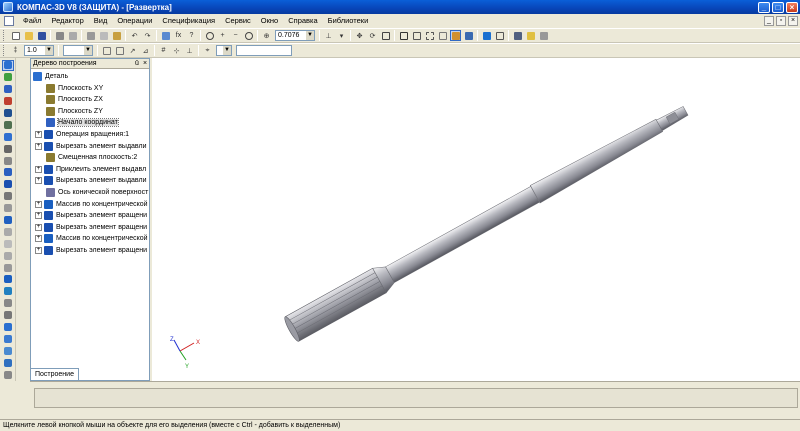  Describe the element at coordinates (341, 35) in the screenshot. I see `orientation-dropdown-icon: ▾` at that location.